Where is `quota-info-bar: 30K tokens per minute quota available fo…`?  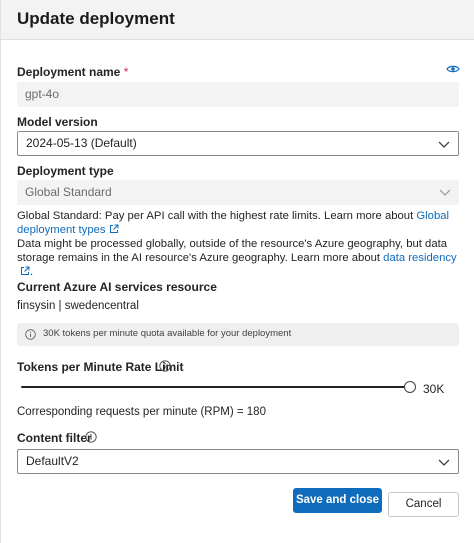
quota-info-bar: 30K tokens per minute quota available fo… is located at coordinates (238, 334).